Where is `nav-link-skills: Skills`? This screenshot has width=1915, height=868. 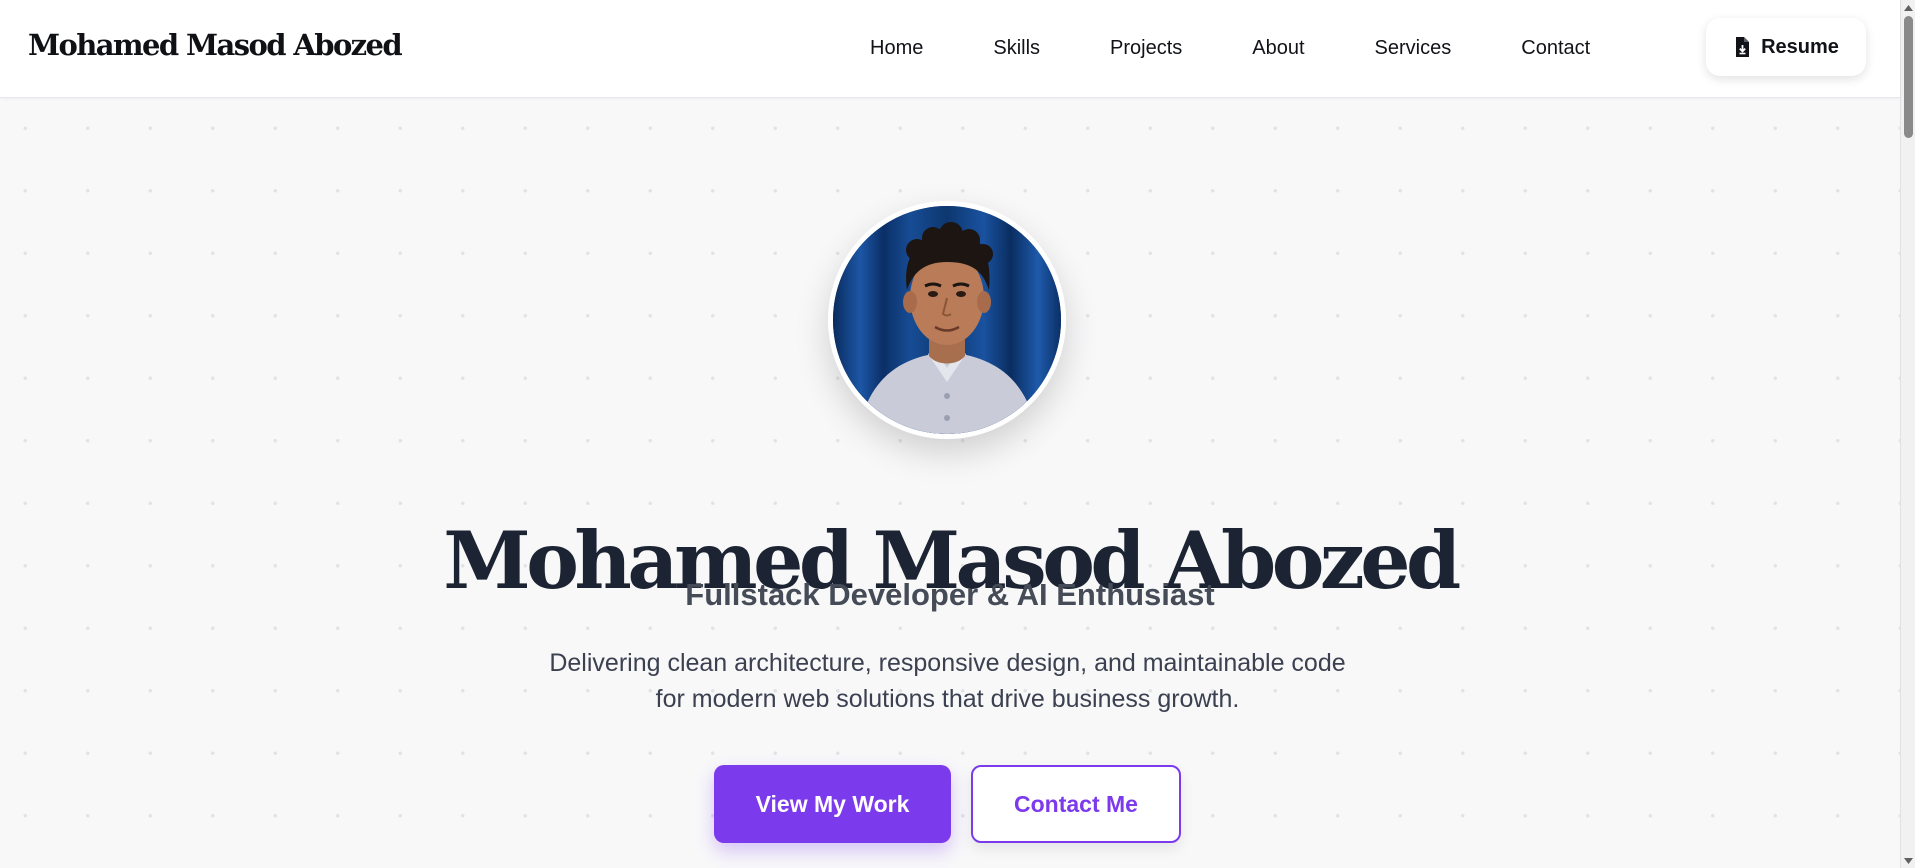 nav-link-skills: Skills is located at coordinates (1016, 48).